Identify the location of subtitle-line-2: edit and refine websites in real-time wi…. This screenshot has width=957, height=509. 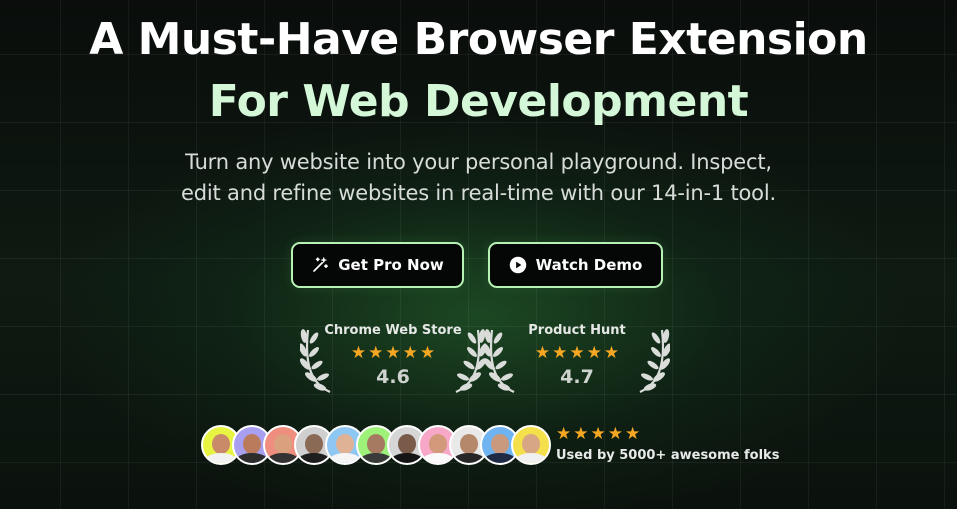
(478, 193).